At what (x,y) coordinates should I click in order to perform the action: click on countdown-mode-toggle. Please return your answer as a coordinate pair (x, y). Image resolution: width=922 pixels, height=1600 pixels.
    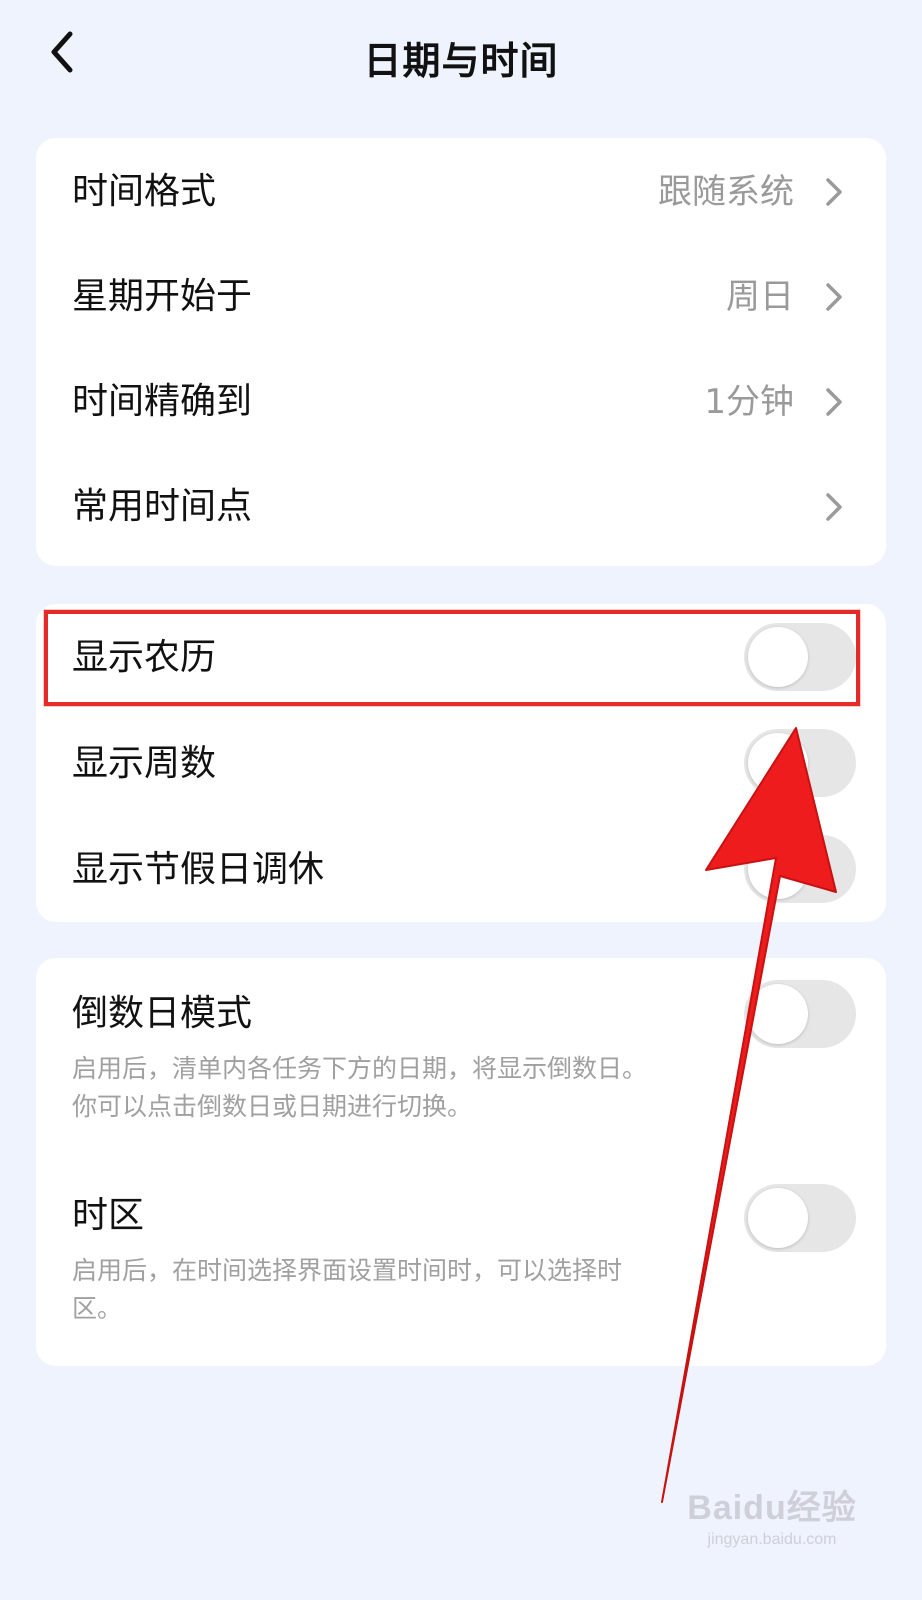
    Looking at the image, I should click on (800, 1014).